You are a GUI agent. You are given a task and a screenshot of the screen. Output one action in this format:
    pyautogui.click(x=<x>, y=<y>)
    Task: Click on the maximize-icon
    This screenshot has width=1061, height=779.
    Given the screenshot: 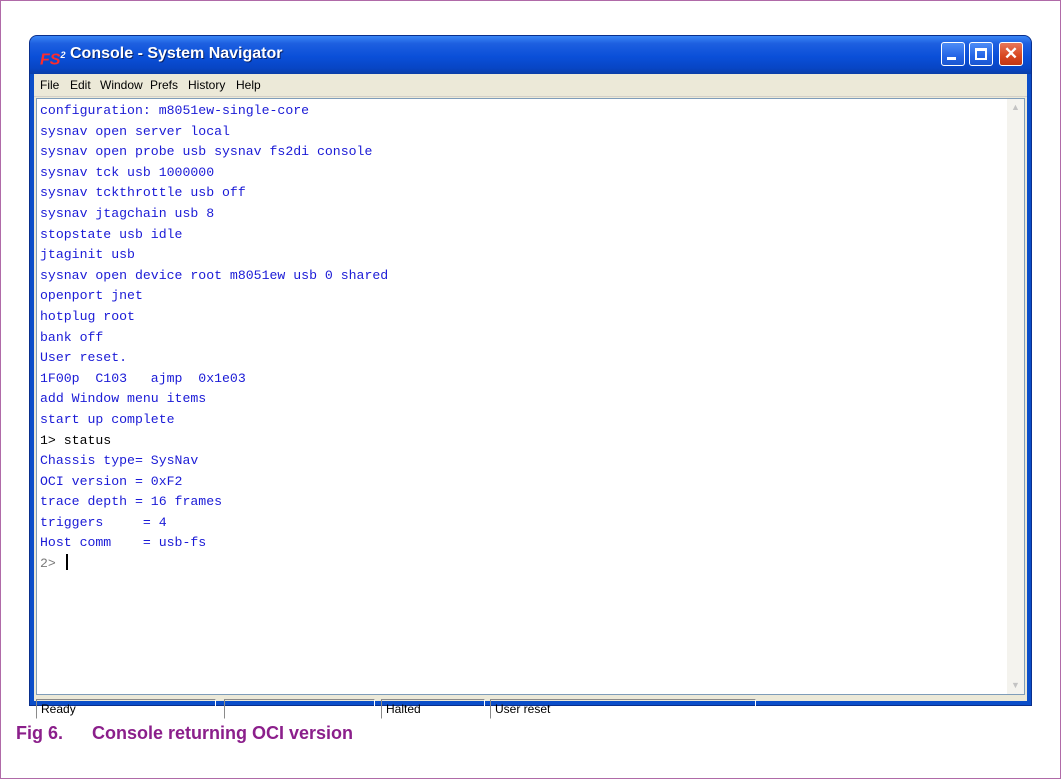 What is the action you would take?
    pyautogui.click(x=981, y=54)
    